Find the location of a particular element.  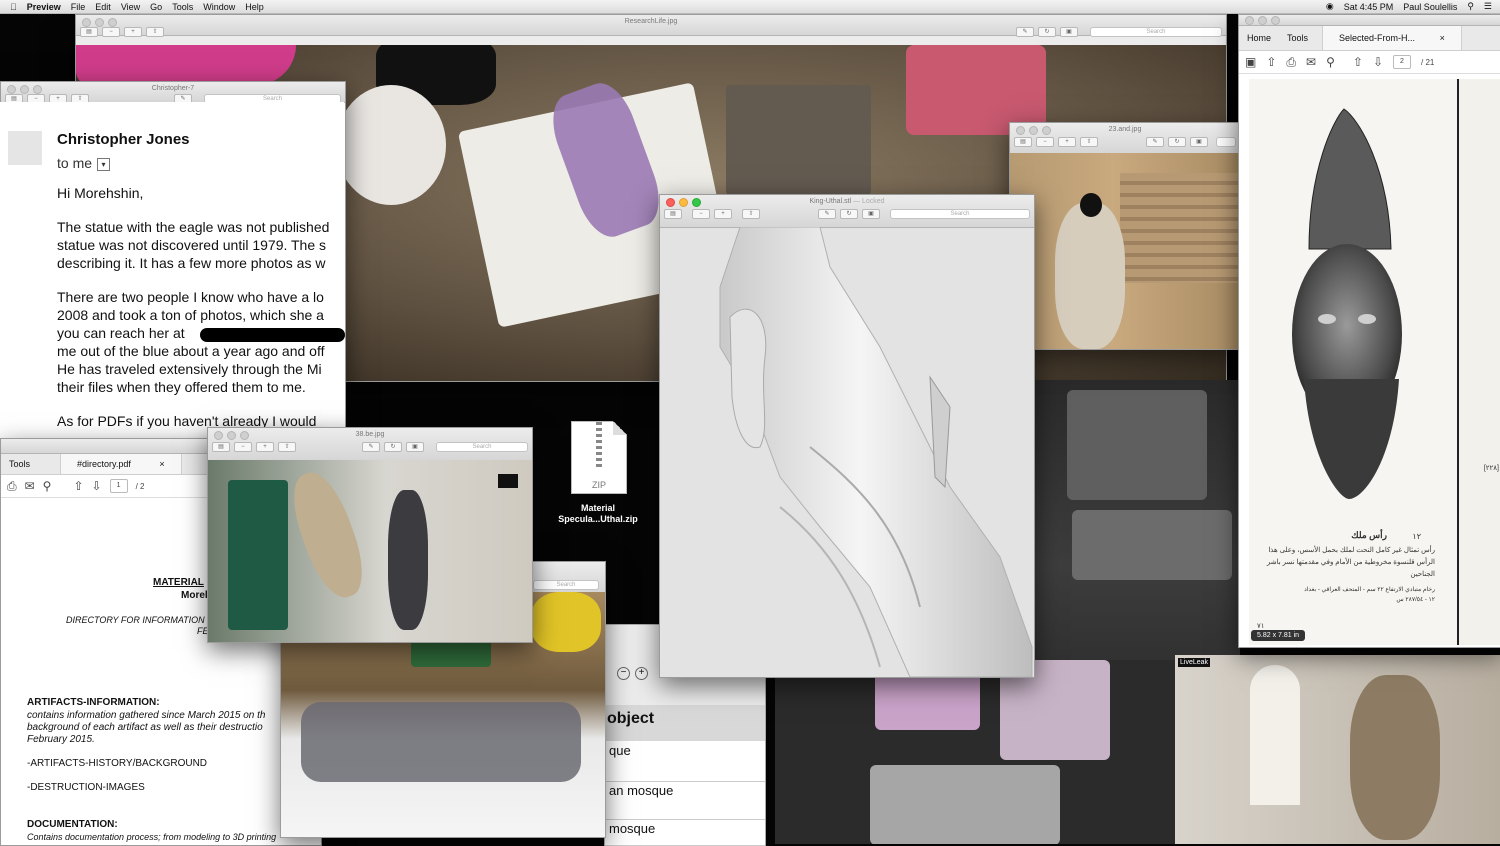

window-controls is located at coordinates (1262, 20).